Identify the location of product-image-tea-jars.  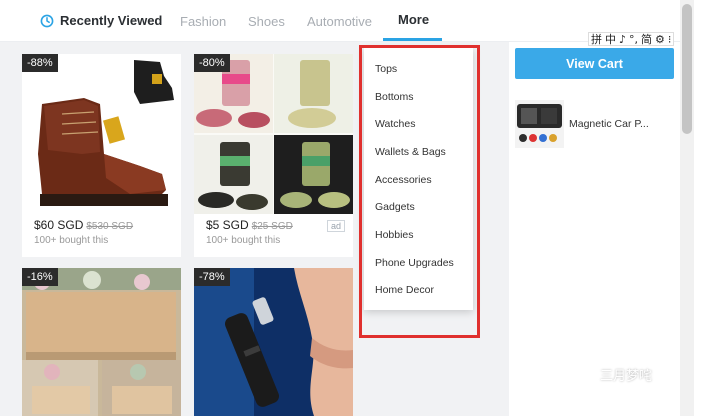
(273, 134).